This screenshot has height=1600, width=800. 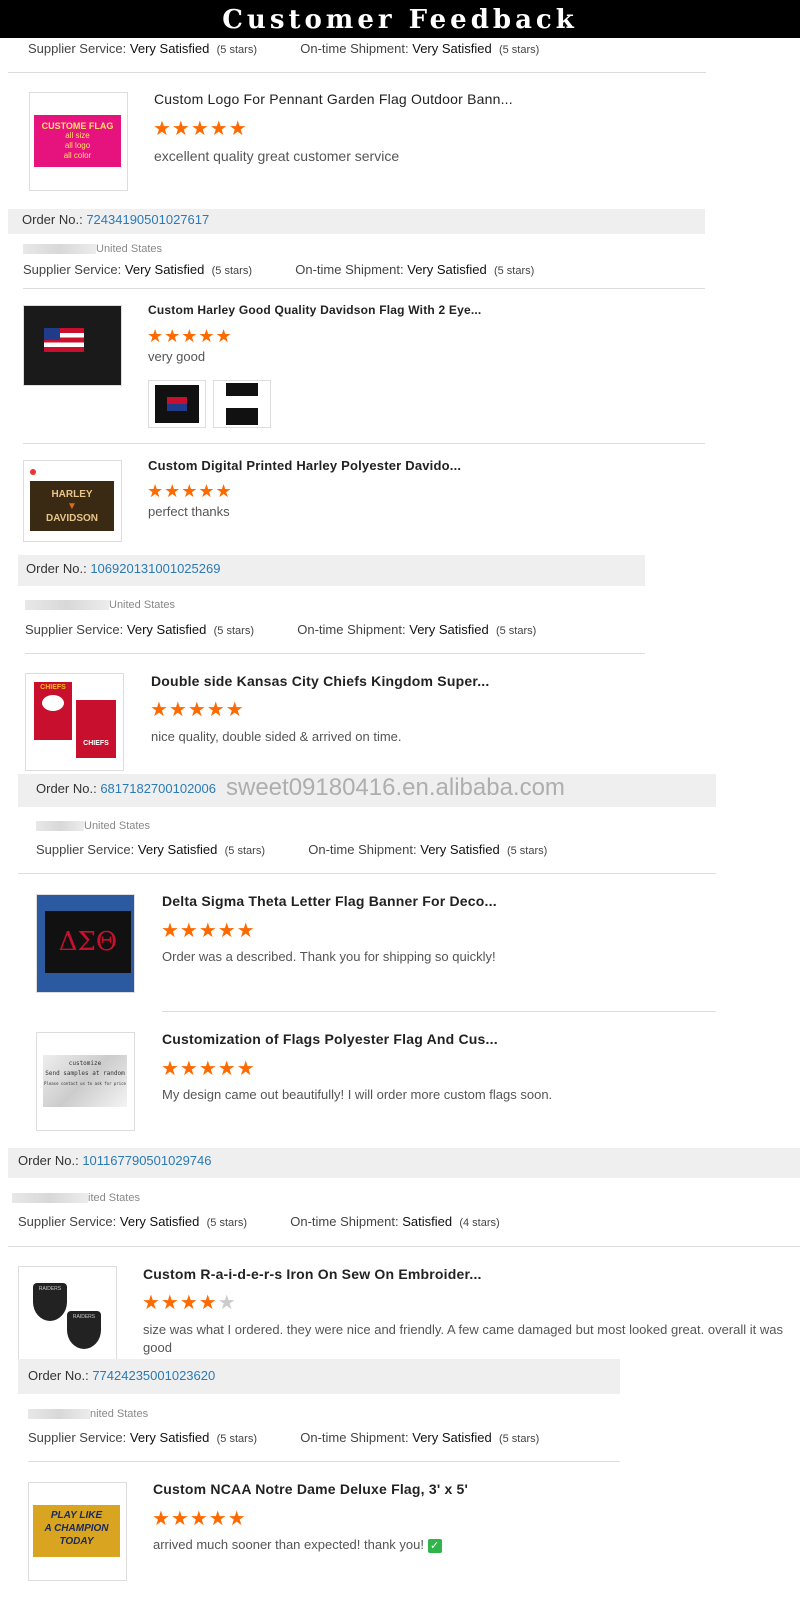 I want to click on product-thumbnail: HARLEY ▼ DAVIDSON, so click(x=72, y=501).